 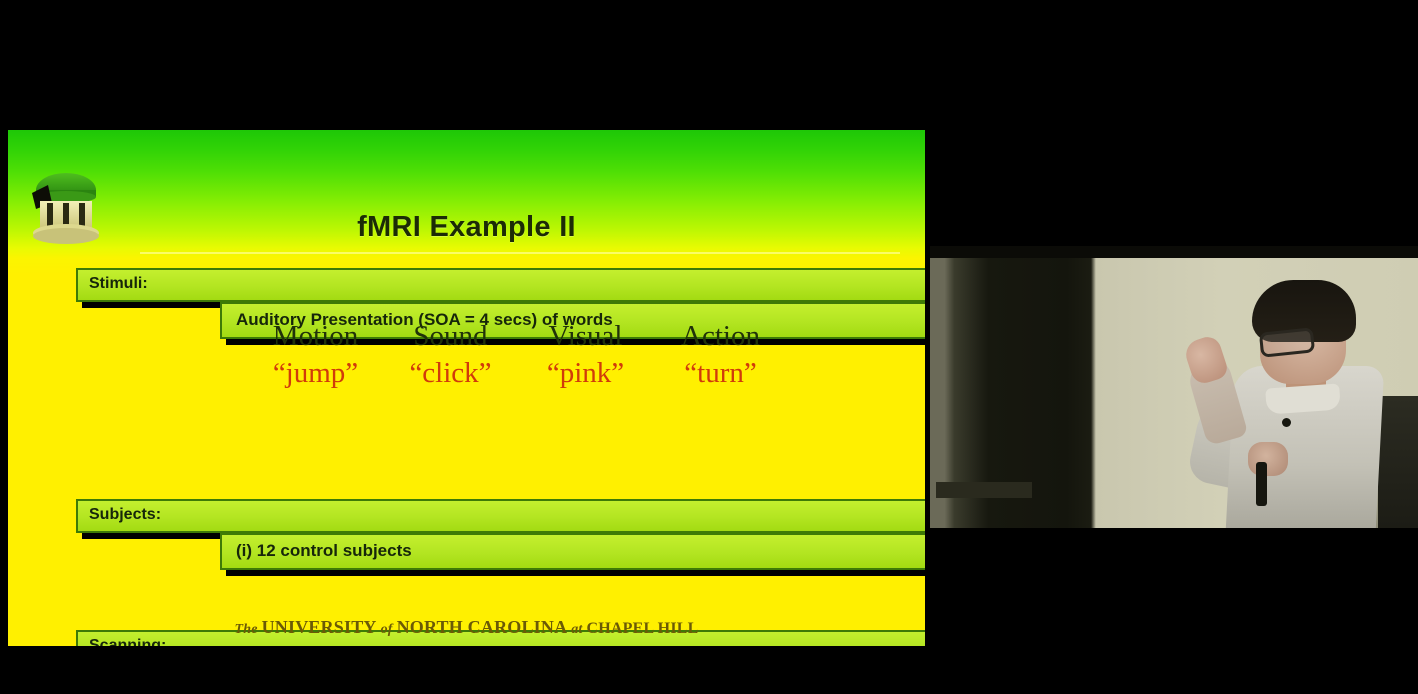 What do you see at coordinates (577, 629) in the screenshot?
I see `footer-at: at` at bounding box center [577, 629].